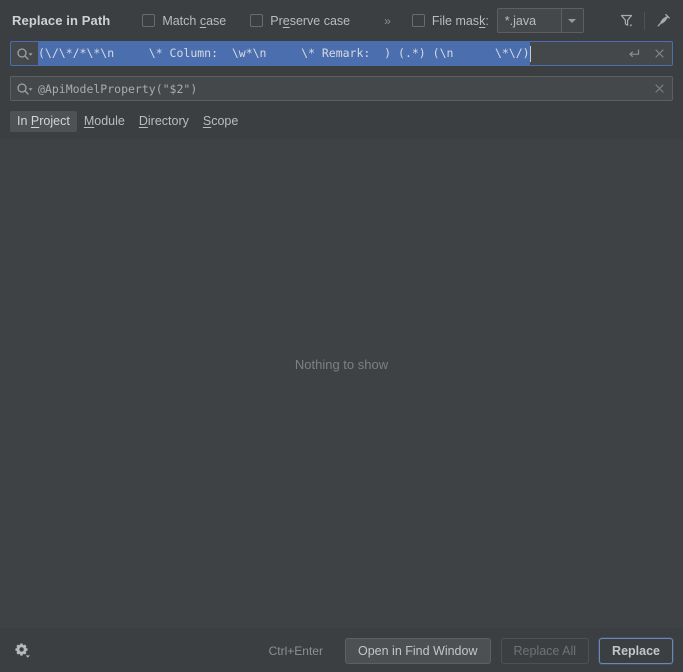  What do you see at coordinates (220, 121) in the screenshot?
I see `tab-scope: Scope` at bounding box center [220, 121].